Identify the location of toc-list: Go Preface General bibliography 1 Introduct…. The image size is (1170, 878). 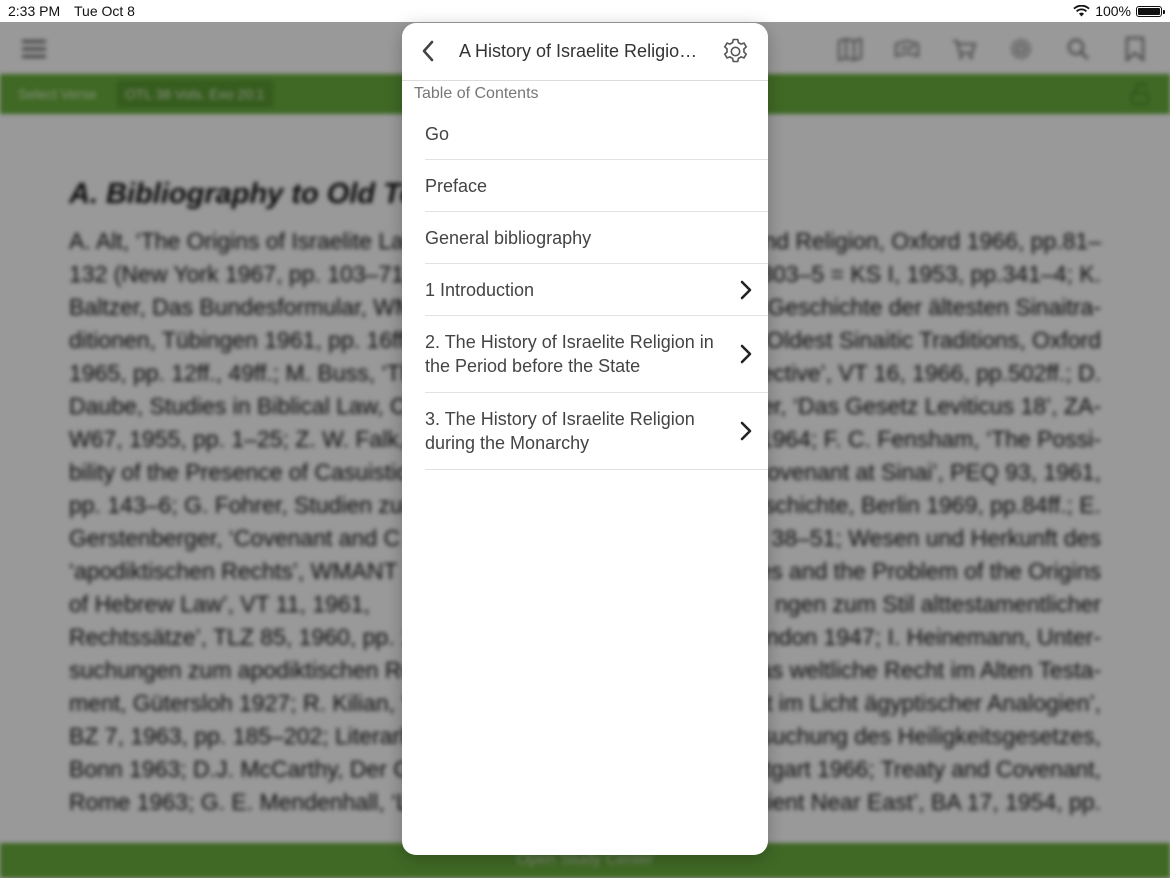
(596, 289).